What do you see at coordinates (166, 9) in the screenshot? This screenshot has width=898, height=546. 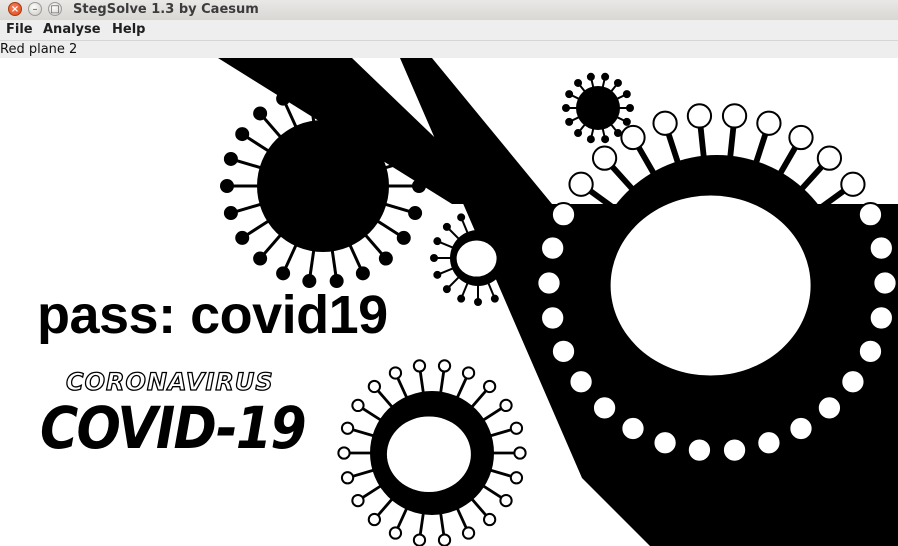 I see `window-title: StegSolve 1.3 by Caesum` at bounding box center [166, 9].